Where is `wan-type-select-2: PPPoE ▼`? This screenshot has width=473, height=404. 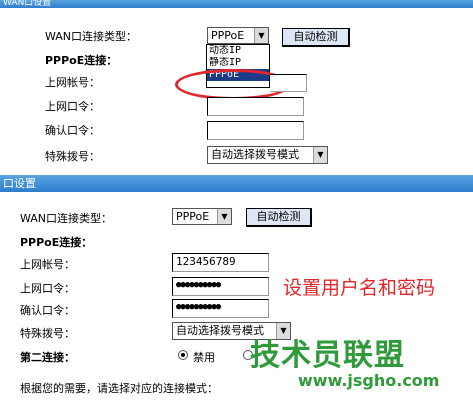 wan-type-select-2: PPPoE ▼ is located at coordinates (202, 216).